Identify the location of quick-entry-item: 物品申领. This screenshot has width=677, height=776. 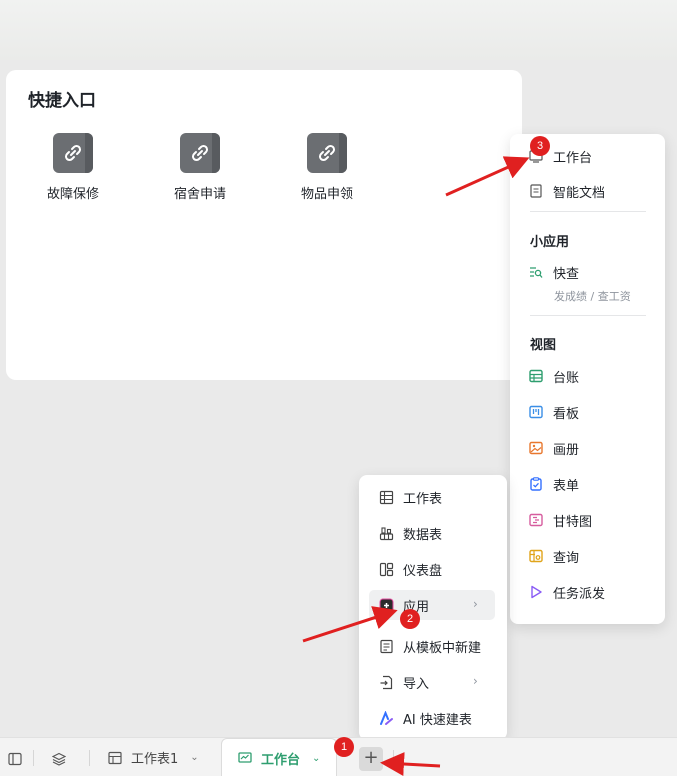
(327, 167).